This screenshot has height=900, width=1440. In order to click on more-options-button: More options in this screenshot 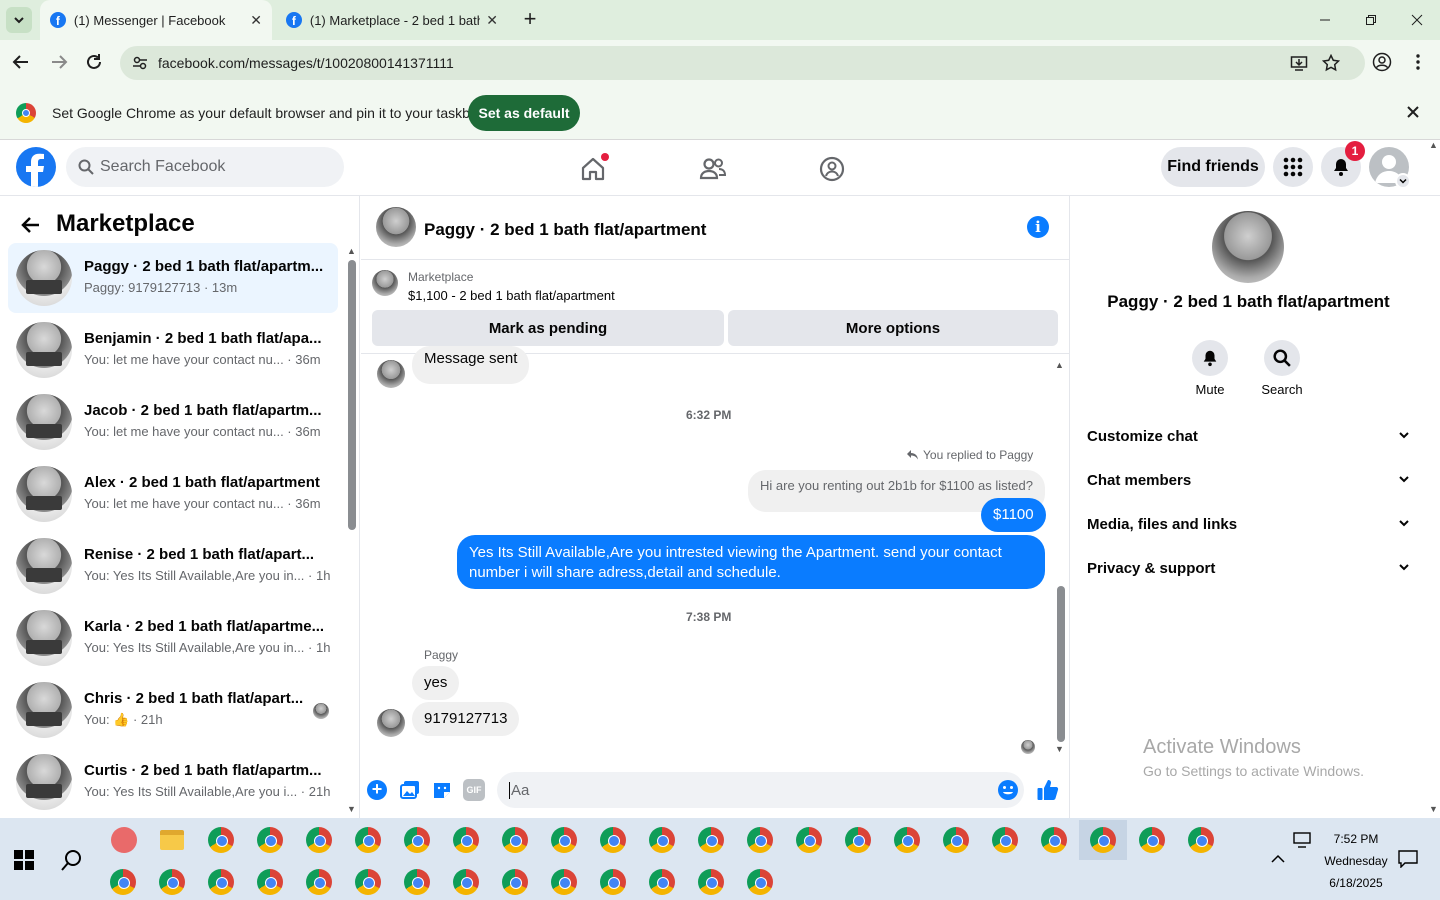, I will do `click(893, 328)`.